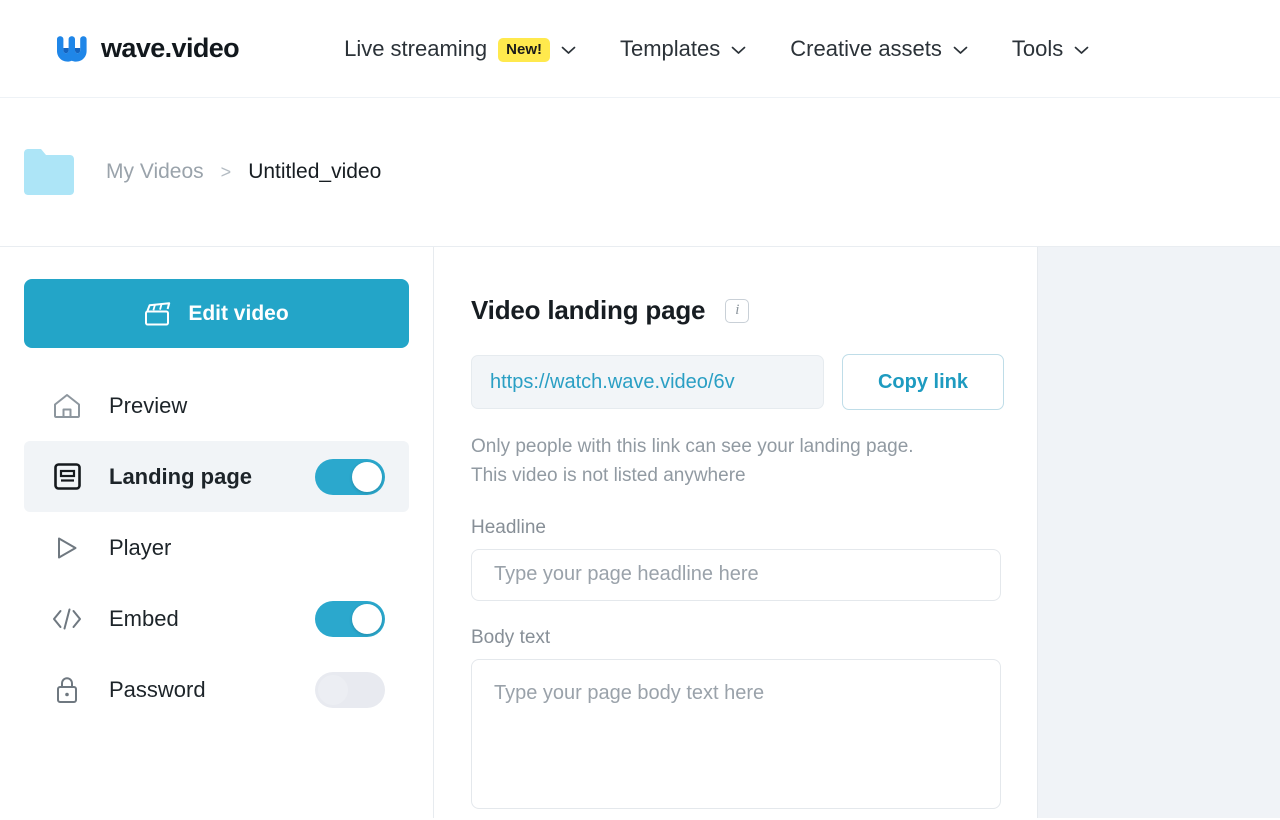  Describe the element at coordinates (508, 527) in the screenshot. I see `headline-label: Headline` at that location.